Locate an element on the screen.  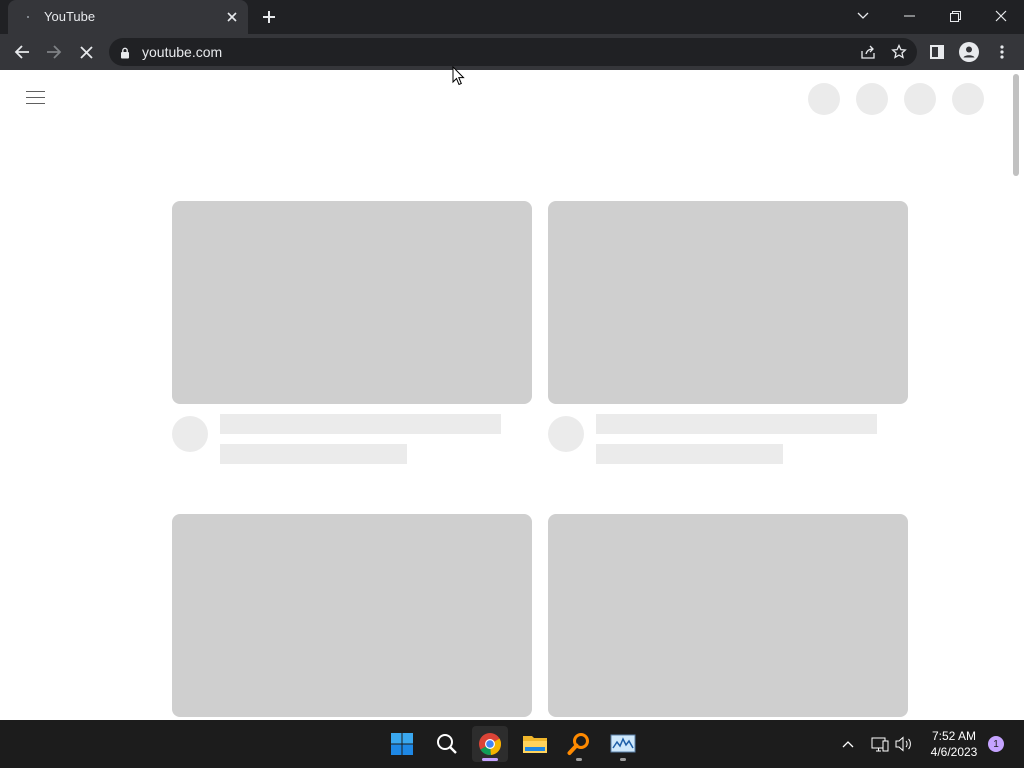
browser-tab-strip: YouTube is located at coordinates (512, 17).